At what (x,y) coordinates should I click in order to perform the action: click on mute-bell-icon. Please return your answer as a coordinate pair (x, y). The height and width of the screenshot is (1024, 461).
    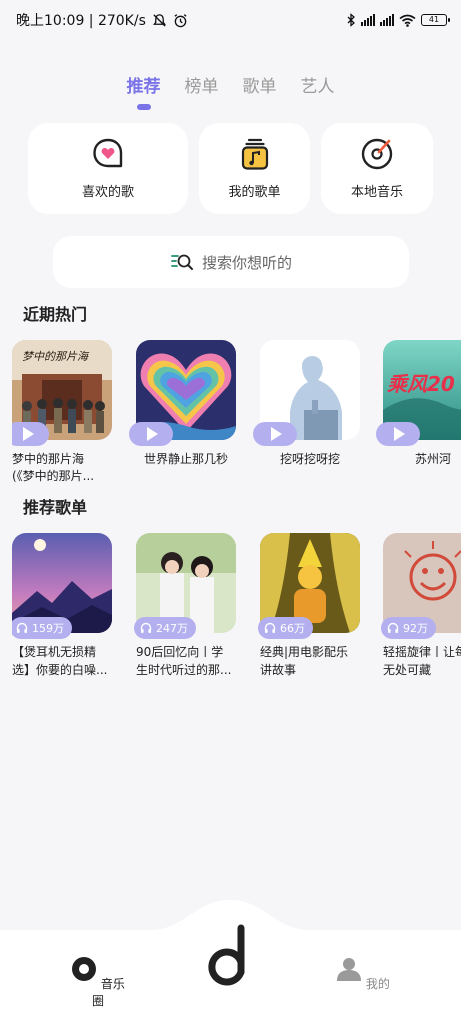
    Looking at the image, I should click on (159, 20).